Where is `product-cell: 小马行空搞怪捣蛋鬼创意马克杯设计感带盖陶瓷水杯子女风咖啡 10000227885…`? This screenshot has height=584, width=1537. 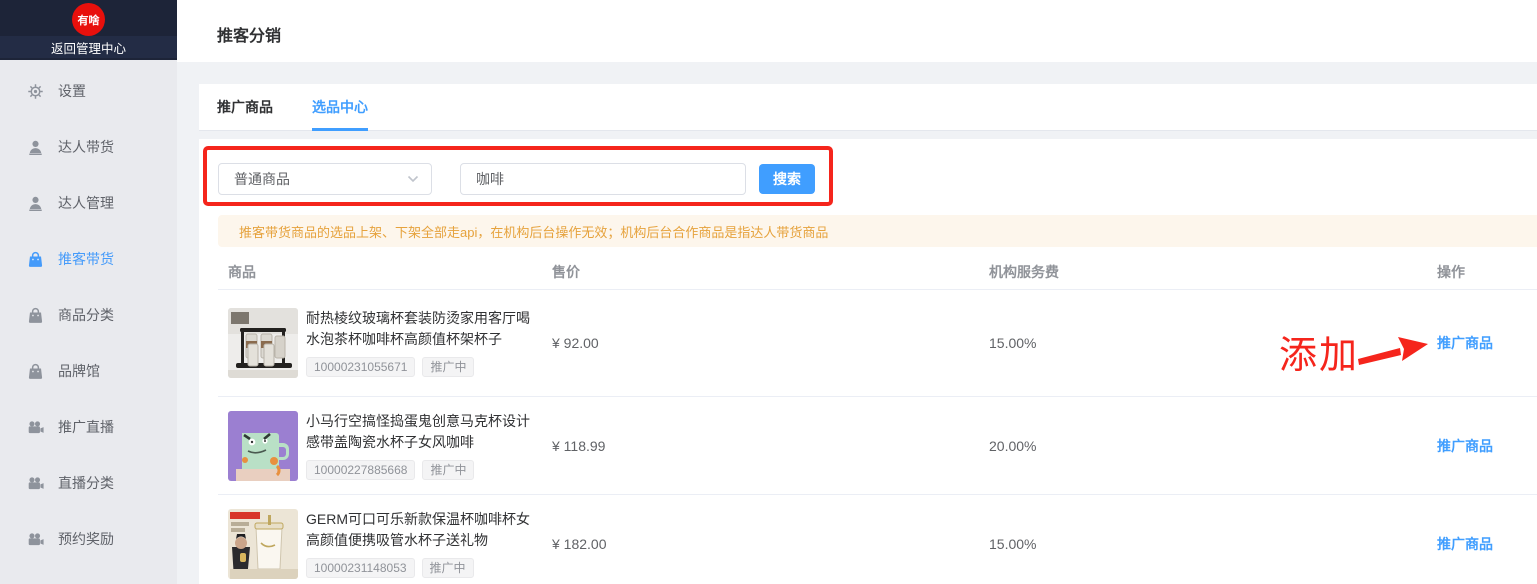
product-cell: 小马行空搞怪捣蛋鬼创意马克杯设计感带盖陶瓷水杯子女风咖啡 10000227885… is located at coordinates (385, 445).